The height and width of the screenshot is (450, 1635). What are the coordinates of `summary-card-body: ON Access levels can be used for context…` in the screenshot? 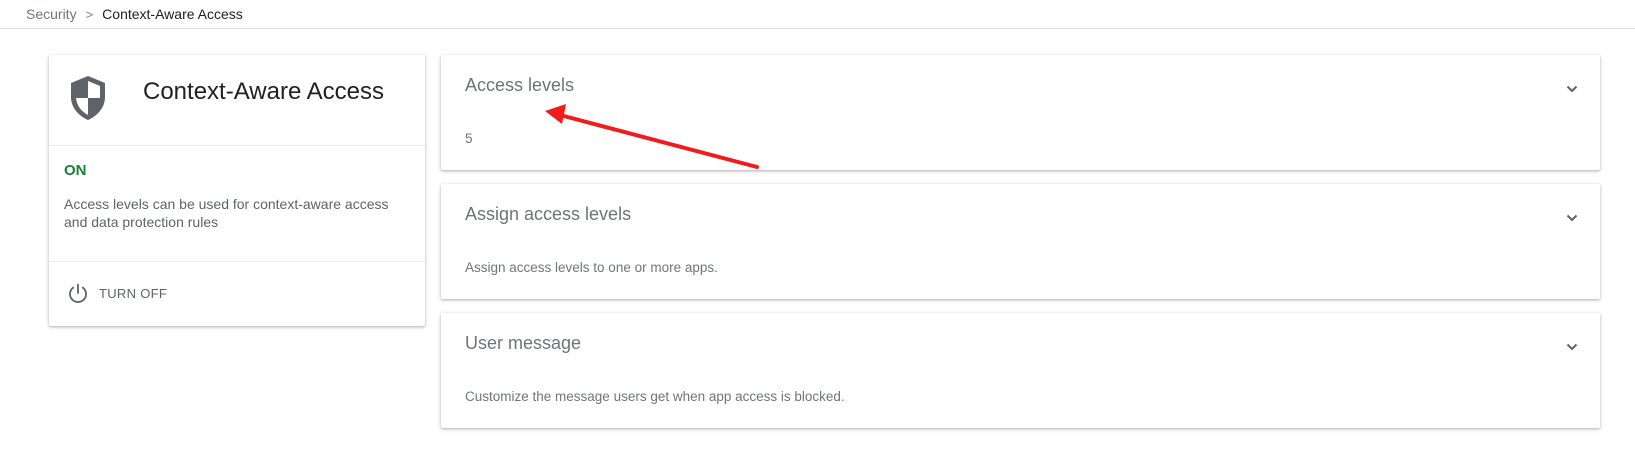 It's located at (237, 204).